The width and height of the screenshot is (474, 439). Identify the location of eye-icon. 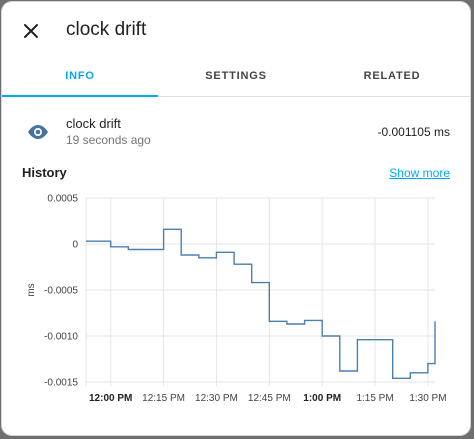
(38, 132).